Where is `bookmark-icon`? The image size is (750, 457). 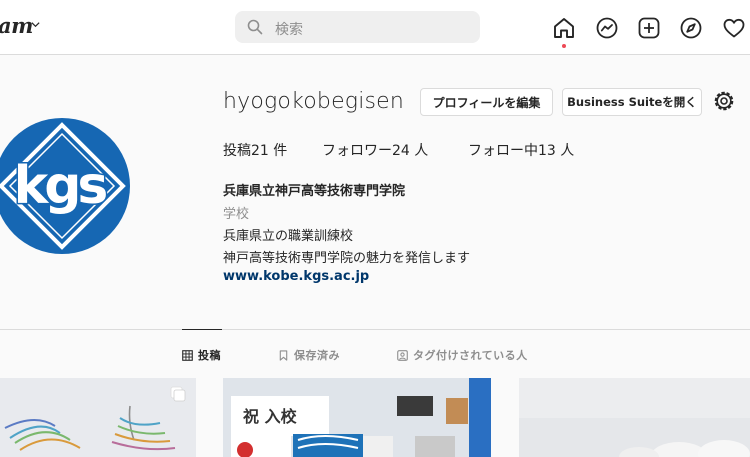
bookmark-icon is located at coordinates (283, 355).